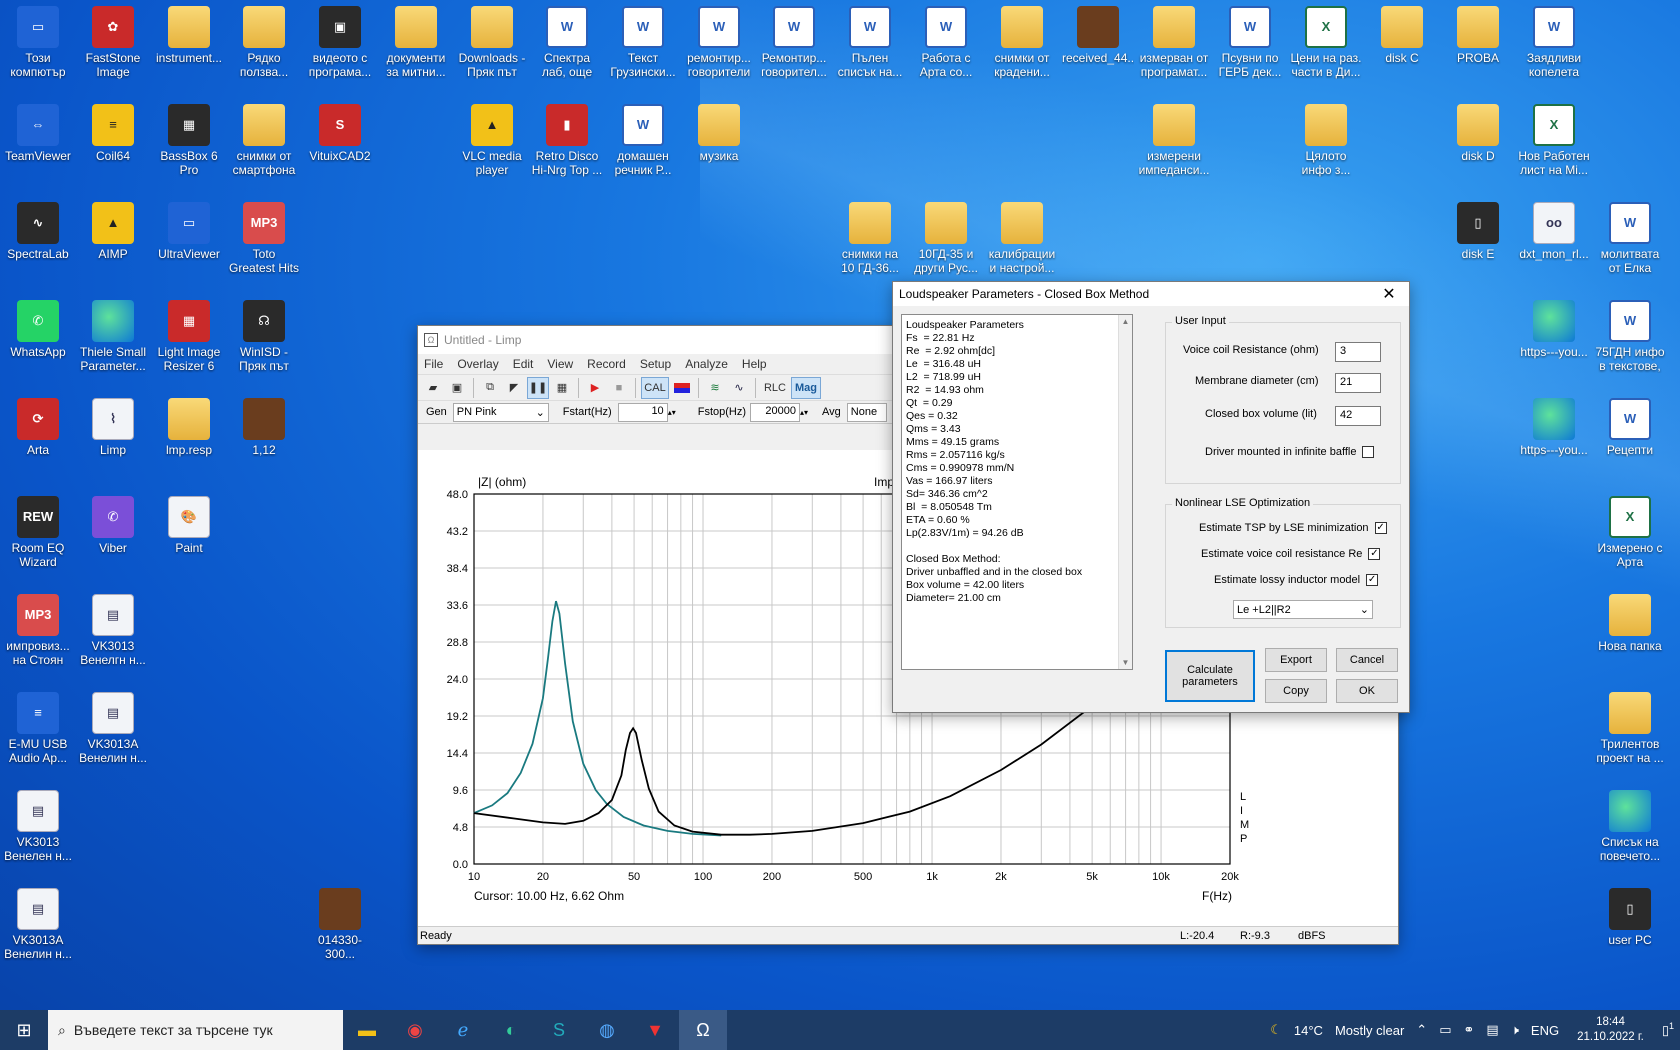 This screenshot has width=1680, height=1050. I want to click on audio-app-icon: ◍, so click(607, 1030).